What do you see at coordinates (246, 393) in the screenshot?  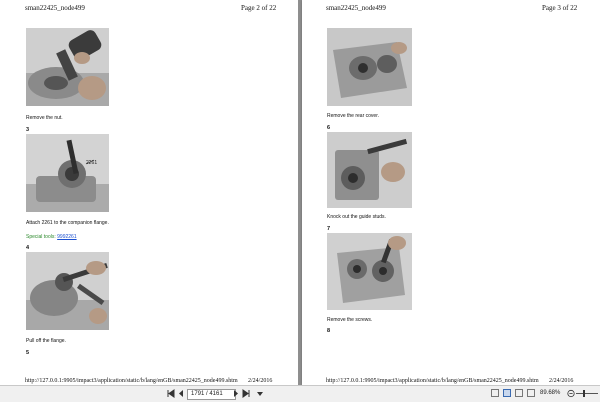 I see `last-page-icon` at bounding box center [246, 393].